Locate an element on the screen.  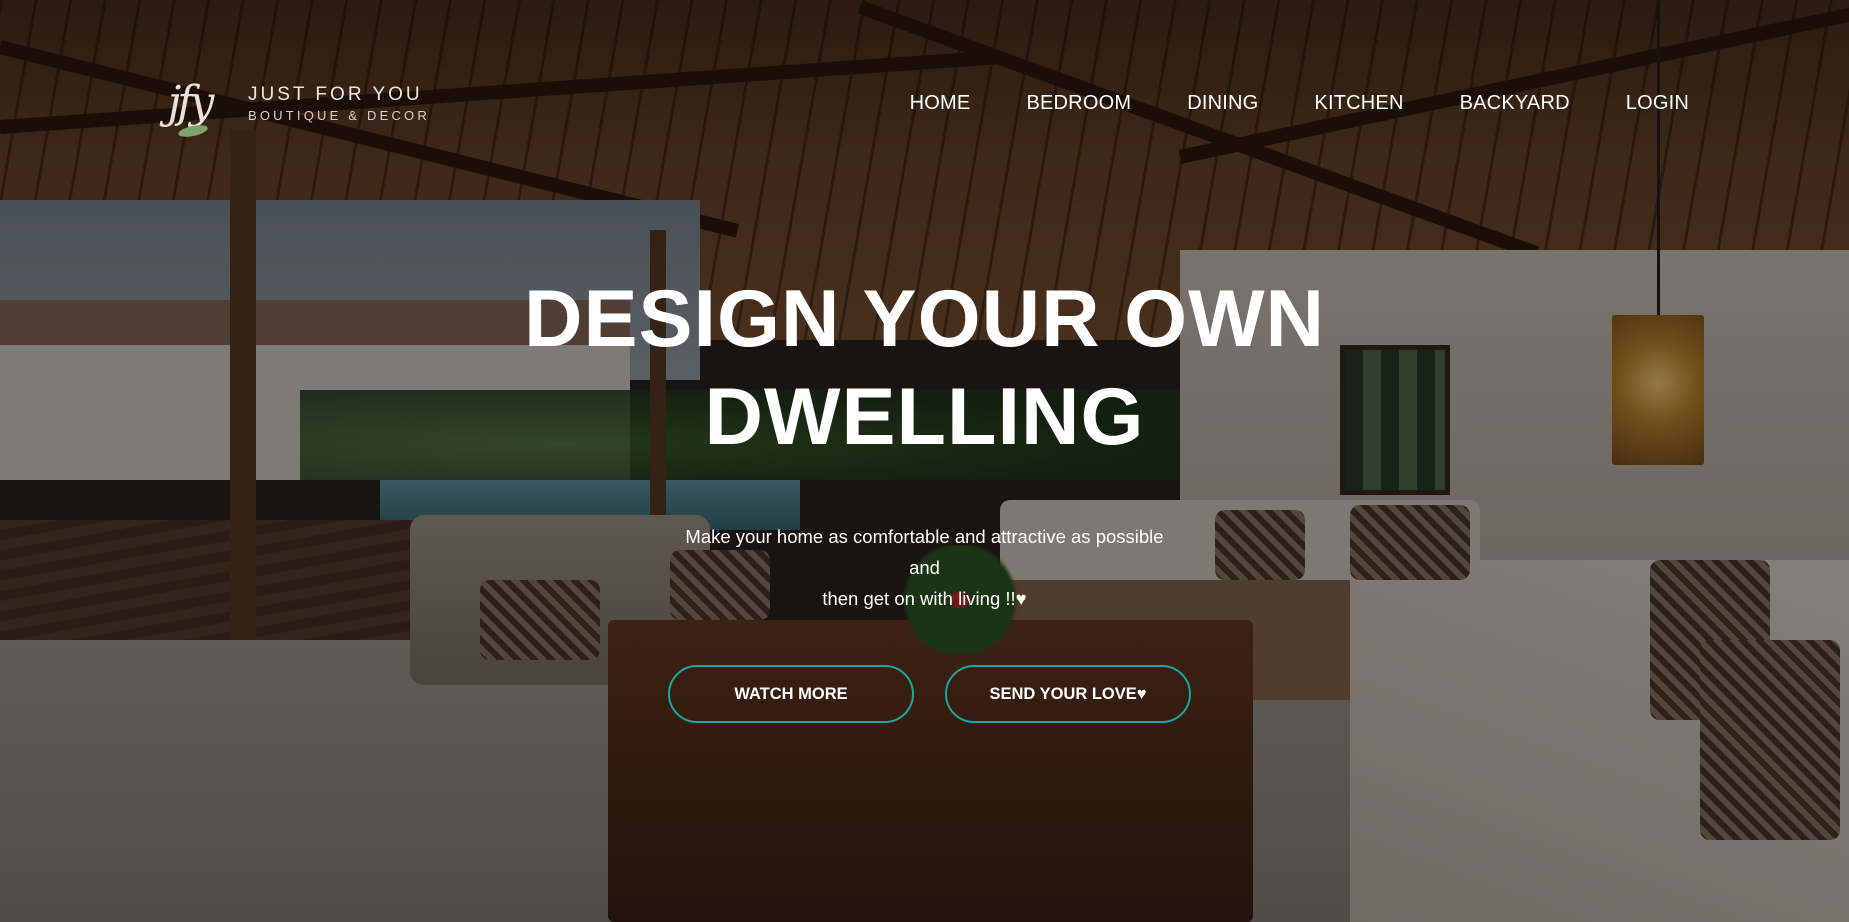
nav-item-kitchen: KITCHEN is located at coordinates (1358, 103).